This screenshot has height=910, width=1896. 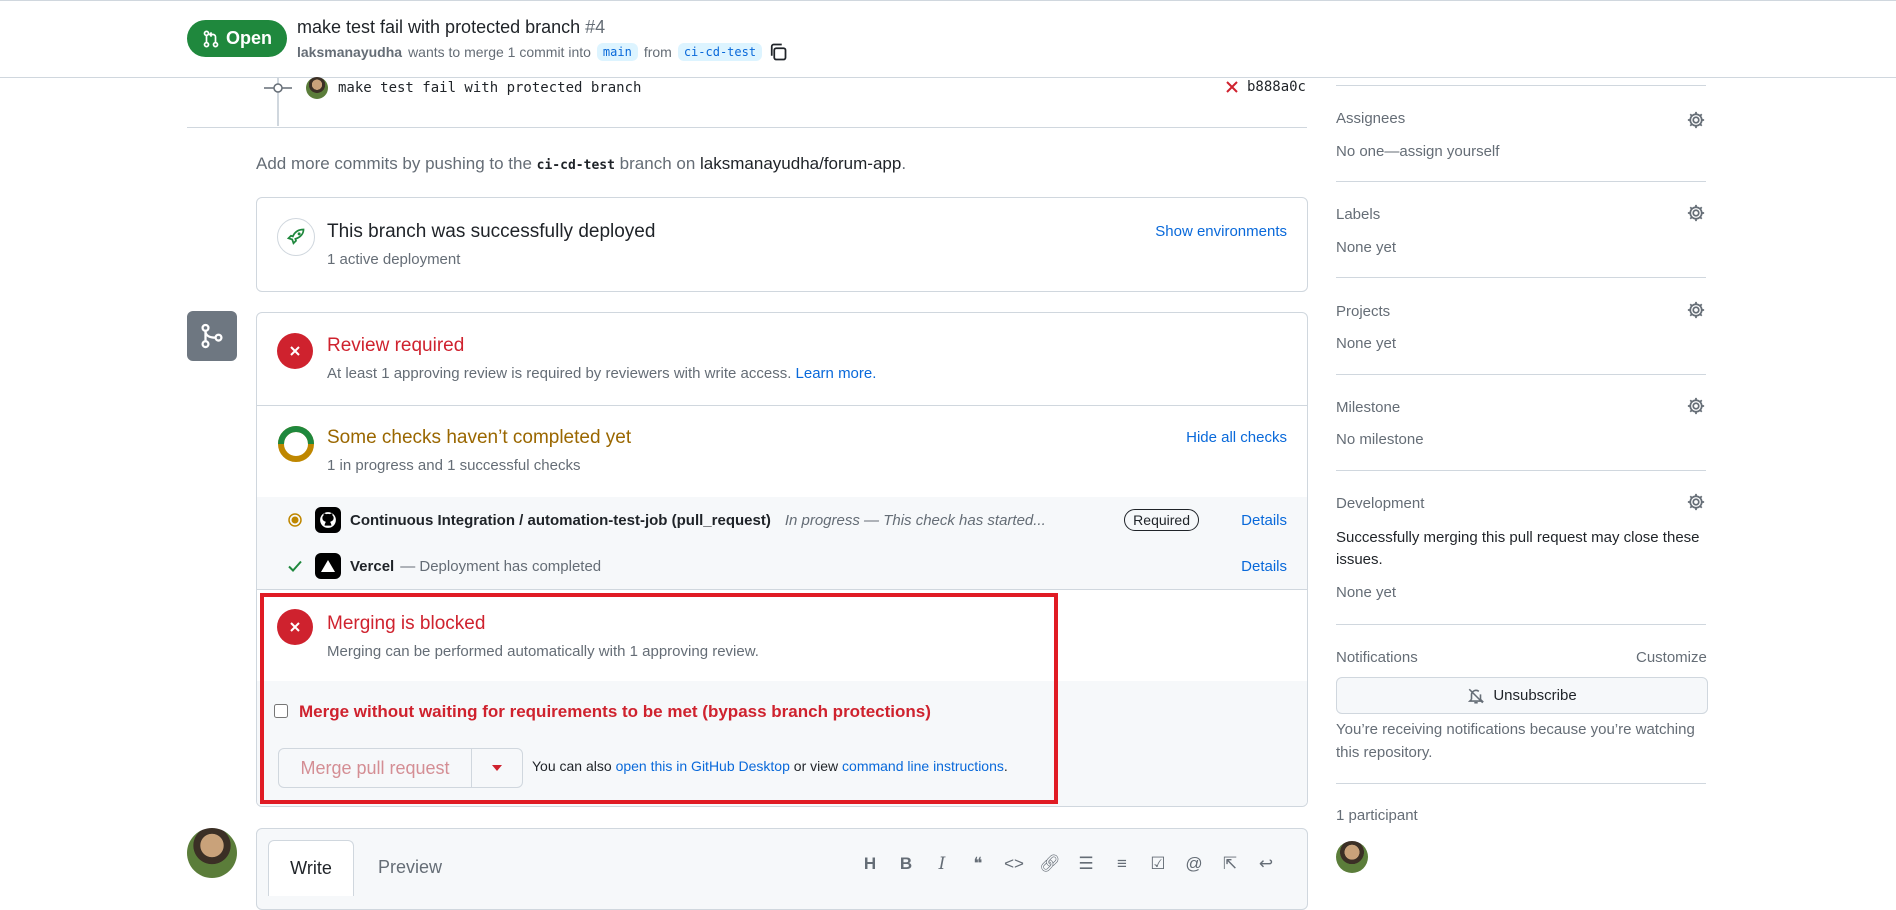 I want to click on projects-heading: Projects, so click(x=1363, y=311).